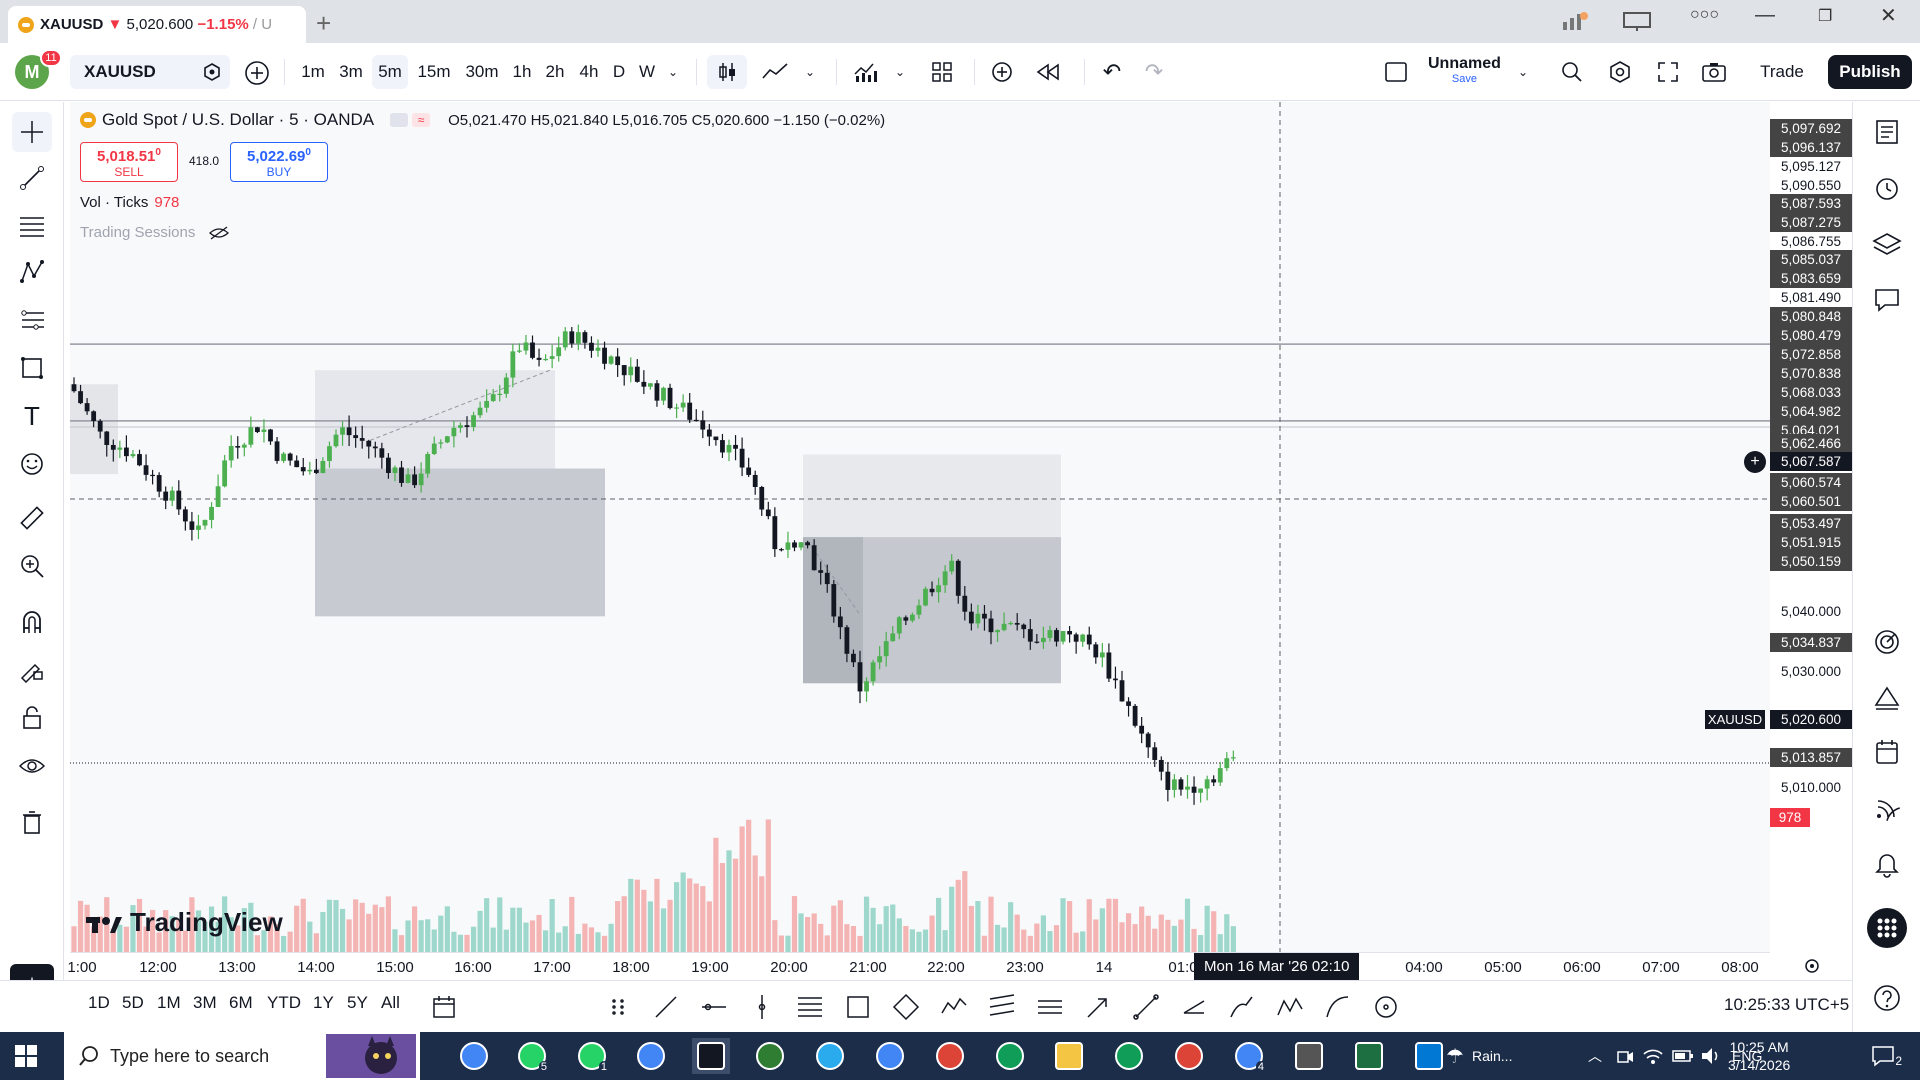 Image resolution: width=1920 pixels, height=1080 pixels. What do you see at coordinates (32, 518) in the screenshot?
I see `ruler-icon` at bounding box center [32, 518].